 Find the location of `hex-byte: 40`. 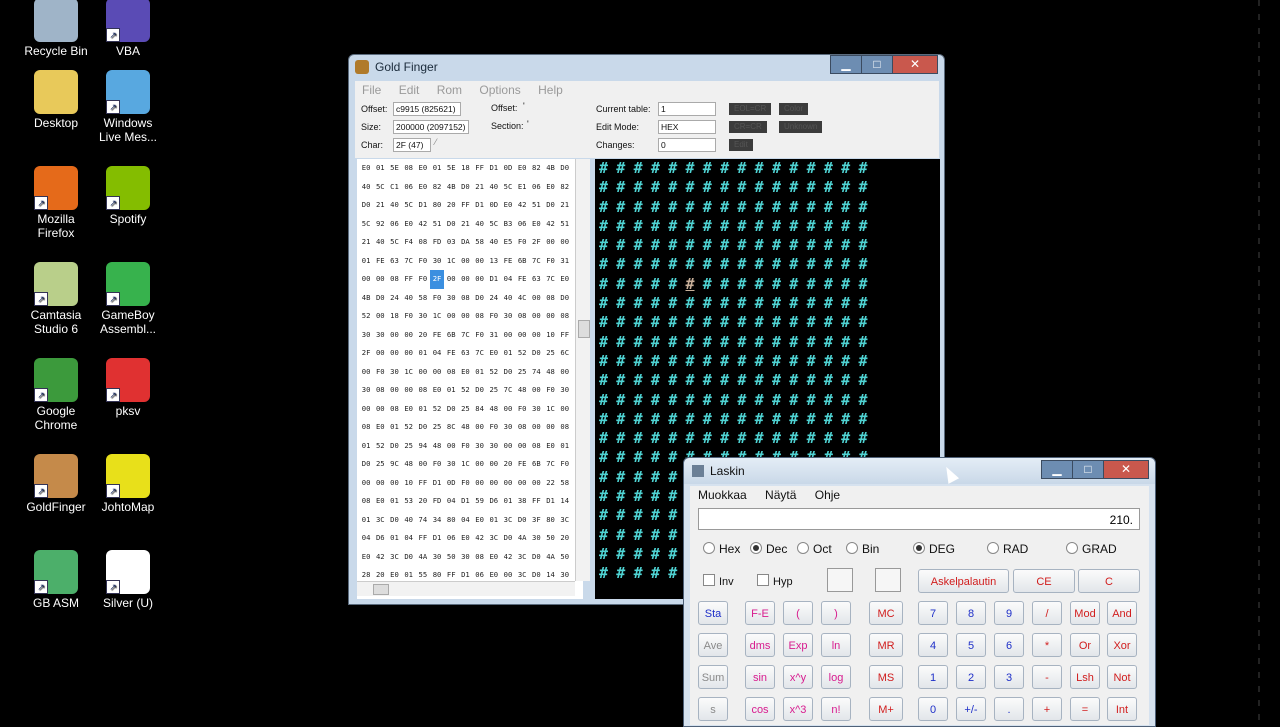

hex-byte: 40 is located at coordinates (394, 205).